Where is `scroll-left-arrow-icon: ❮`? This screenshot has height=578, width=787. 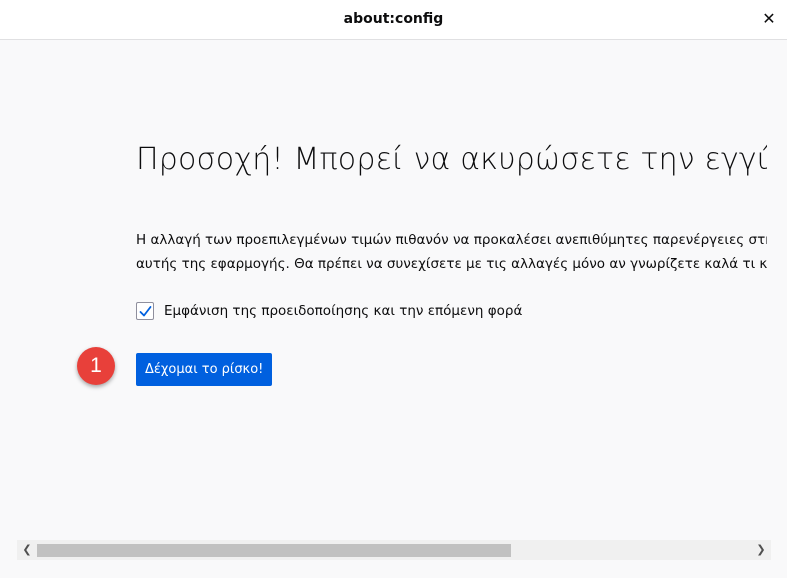 scroll-left-arrow-icon: ❮ is located at coordinates (27, 550).